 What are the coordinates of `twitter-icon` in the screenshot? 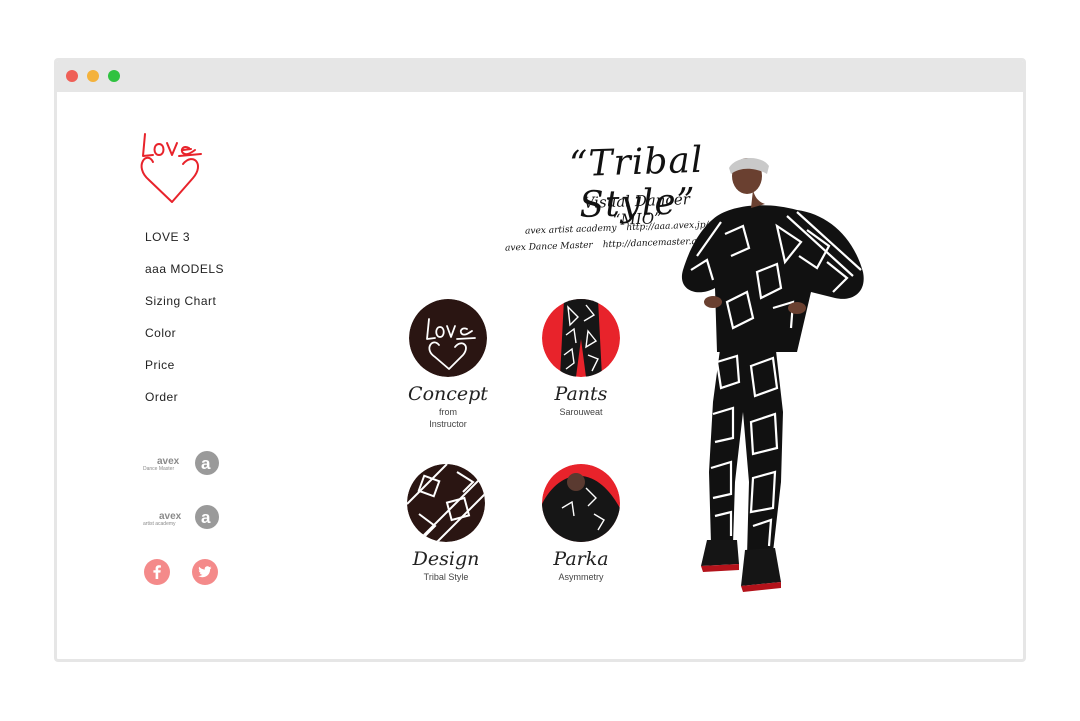 It's located at (205, 572).